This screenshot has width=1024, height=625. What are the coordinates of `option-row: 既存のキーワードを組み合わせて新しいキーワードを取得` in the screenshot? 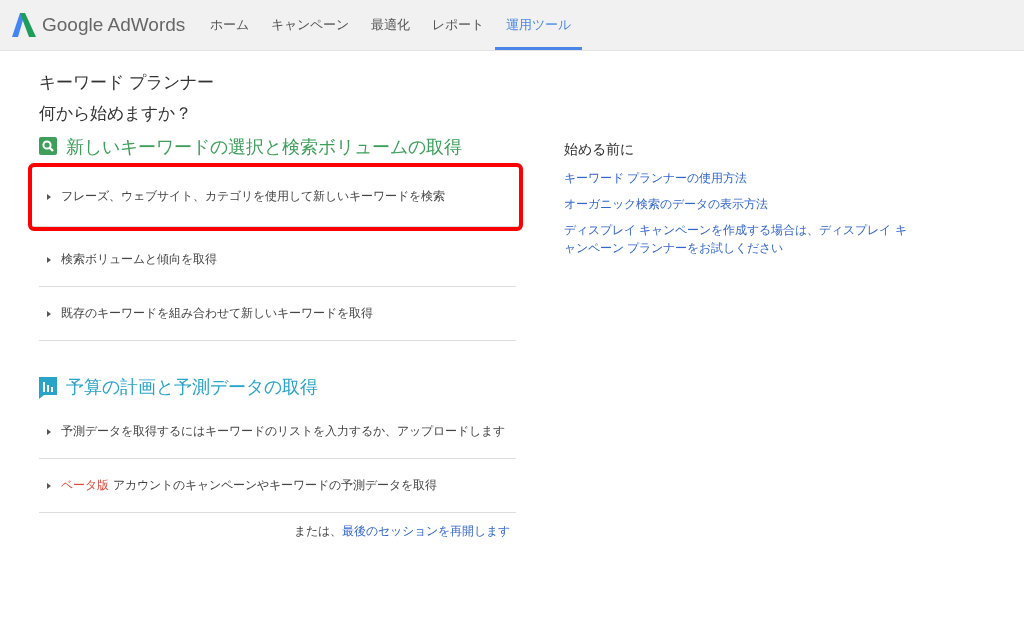 It's located at (277, 314).